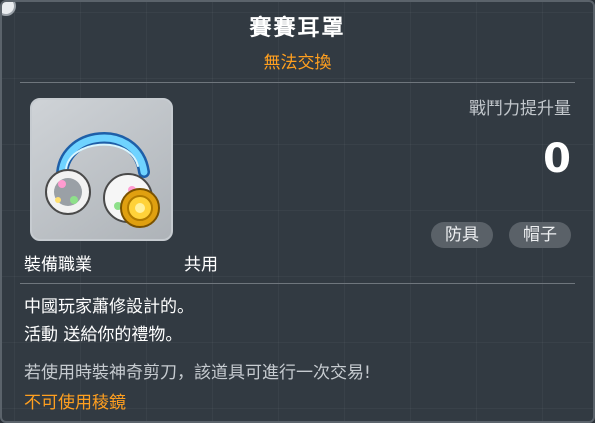 This screenshot has height=423, width=595. Describe the element at coordinates (297, 82) in the screenshot. I see `header-divider` at that location.